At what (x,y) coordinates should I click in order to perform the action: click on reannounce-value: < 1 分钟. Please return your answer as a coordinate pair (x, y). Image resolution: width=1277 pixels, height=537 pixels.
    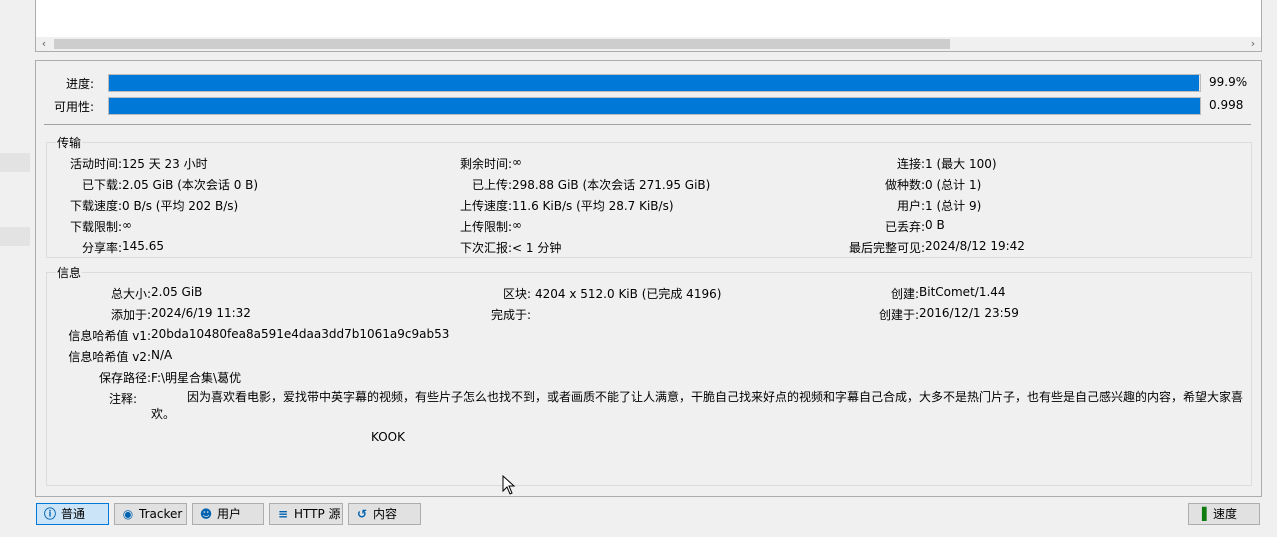
    Looking at the image, I should click on (537, 248).